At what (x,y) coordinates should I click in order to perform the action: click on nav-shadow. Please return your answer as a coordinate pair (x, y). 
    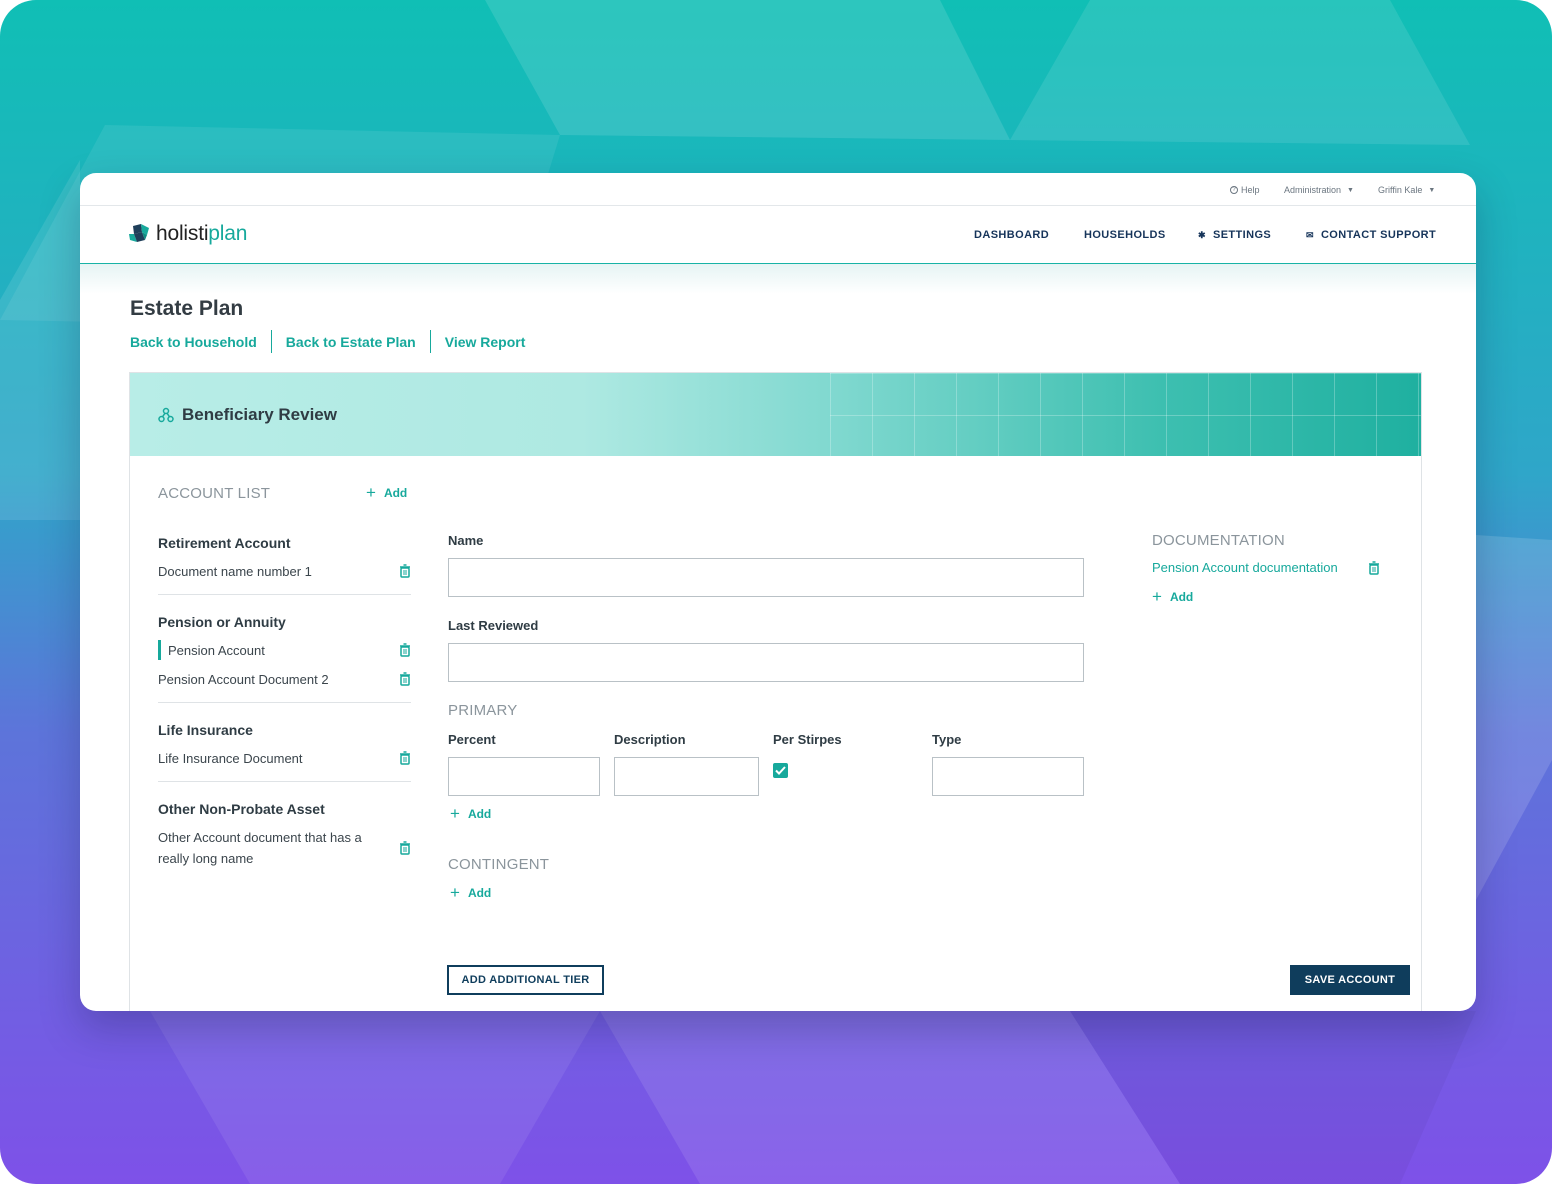
    Looking at the image, I should click on (778, 279).